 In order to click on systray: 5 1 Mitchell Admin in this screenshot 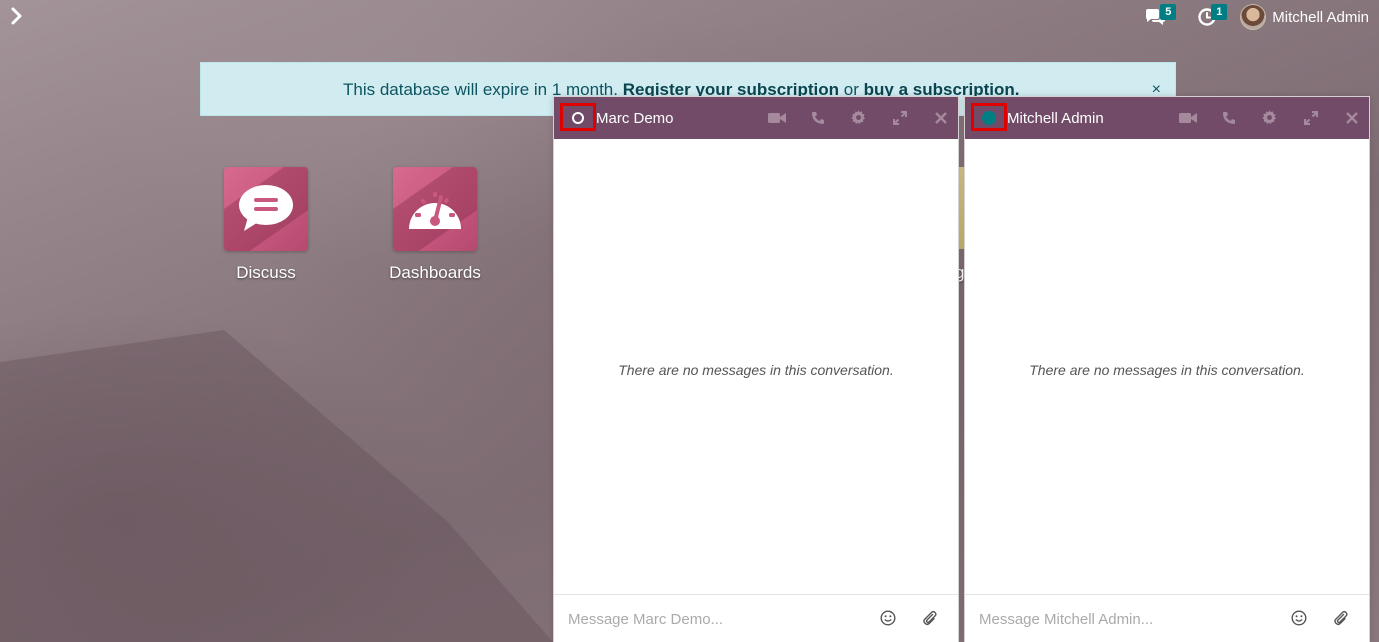, I will do `click(1256, 17)`.